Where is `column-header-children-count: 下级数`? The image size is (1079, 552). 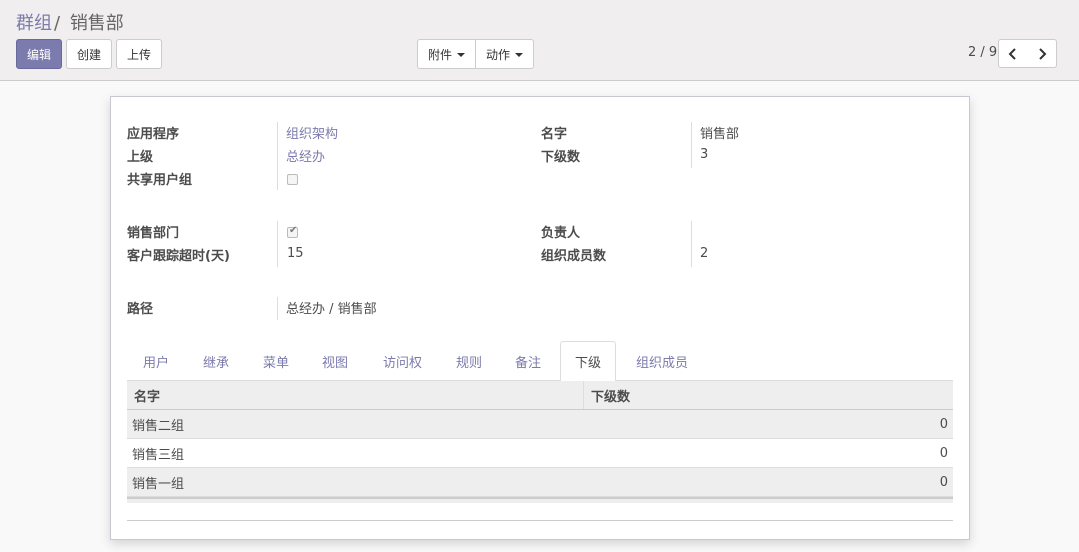
column-header-children-count: 下级数 is located at coordinates (607, 395).